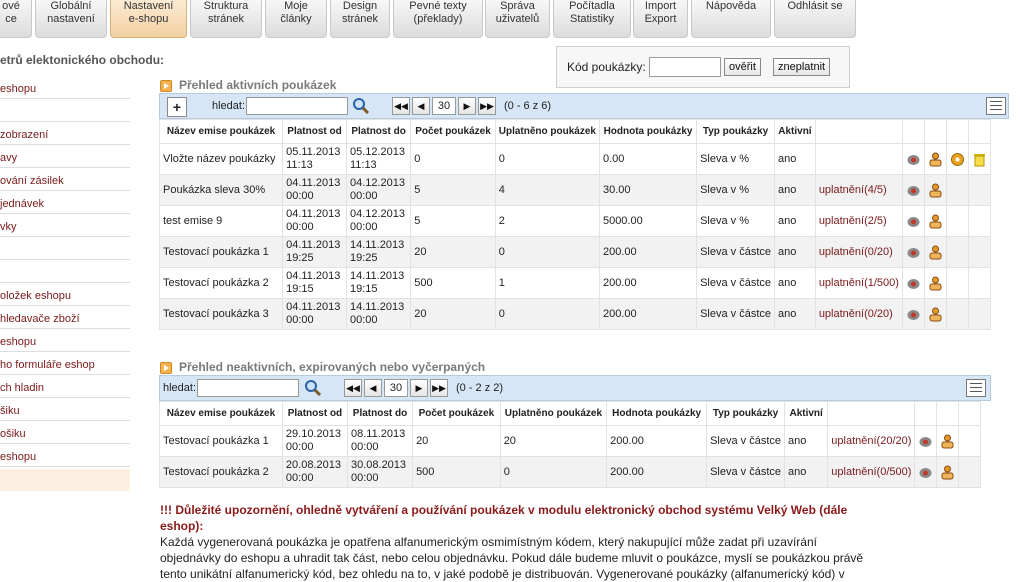 Image resolution: width=1024 pixels, height=582 pixels. Describe the element at coordinates (13, 434) in the screenshot. I see `sidebar-item: ošiku` at that location.